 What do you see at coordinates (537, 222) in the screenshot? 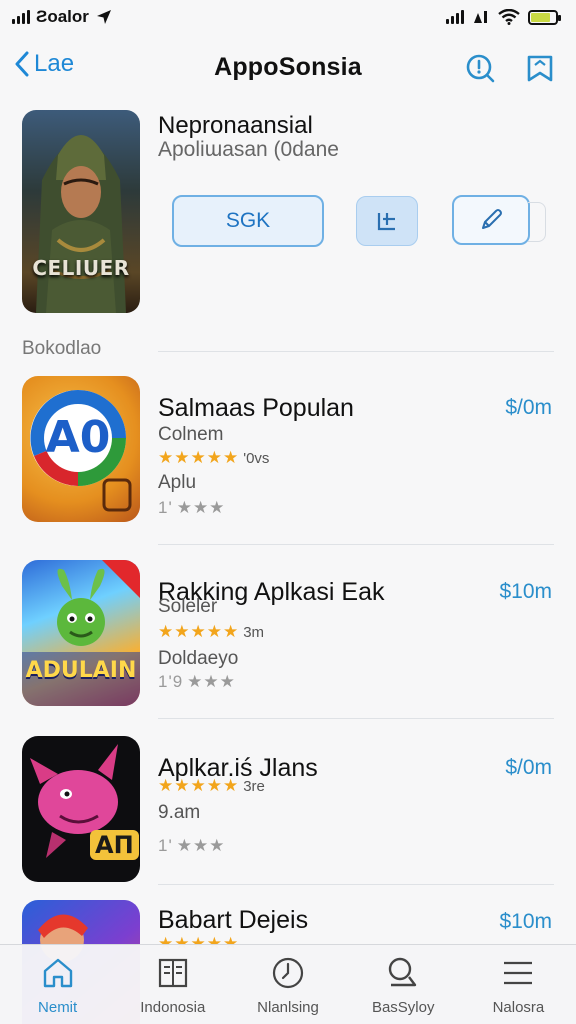
I see `more-button-edge` at bounding box center [537, 222].